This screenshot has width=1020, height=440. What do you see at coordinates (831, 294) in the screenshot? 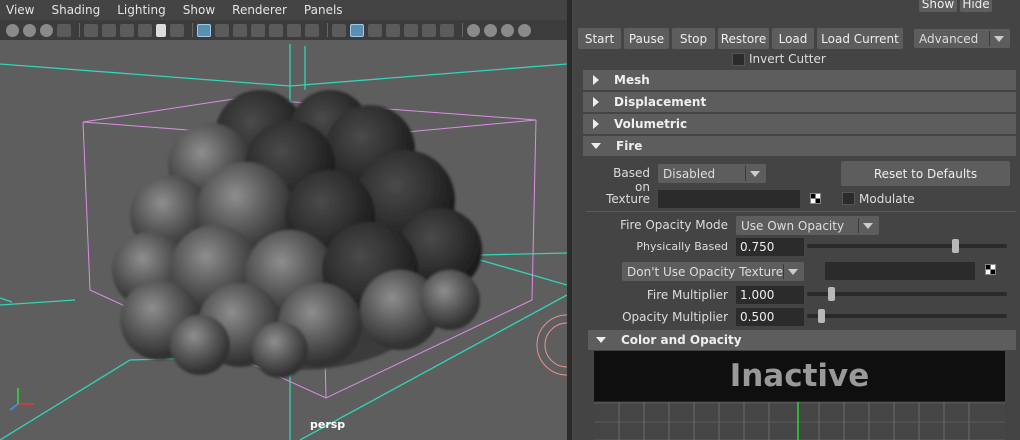
I see `fire-multiplier-slider-handle` at bounding box center [831, 294].